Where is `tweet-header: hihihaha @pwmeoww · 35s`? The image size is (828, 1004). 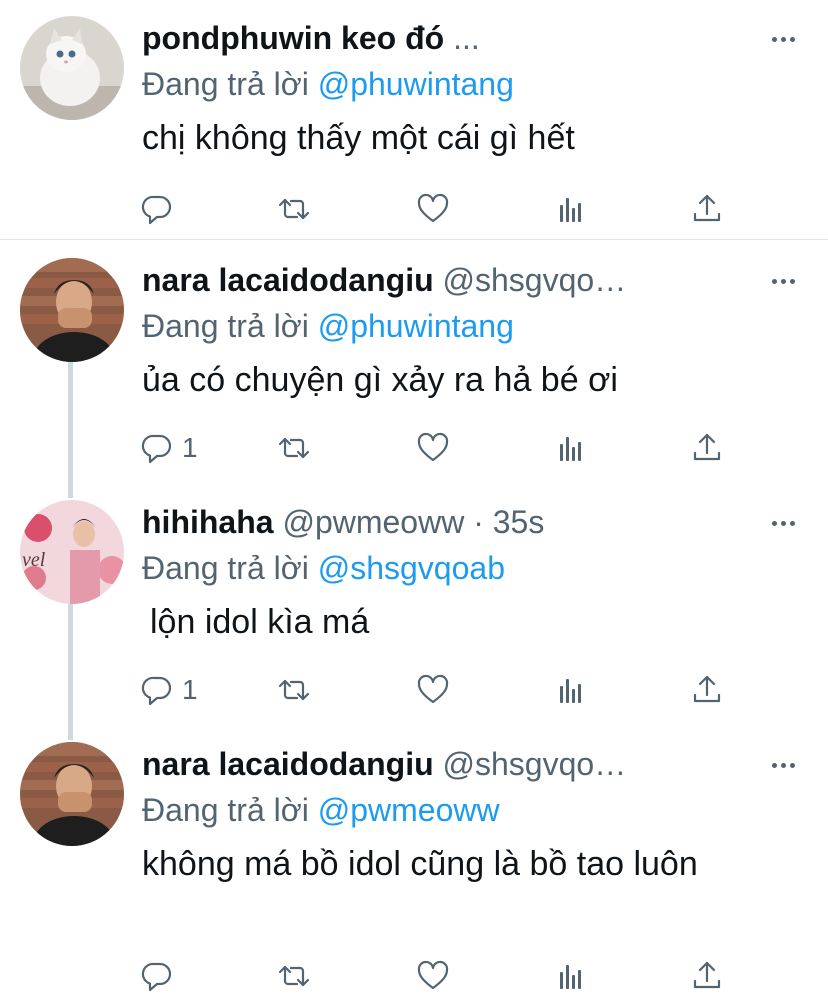 tweet-header: hihihaha @pwmeoww · 35s is located at coordinates (442, 522).